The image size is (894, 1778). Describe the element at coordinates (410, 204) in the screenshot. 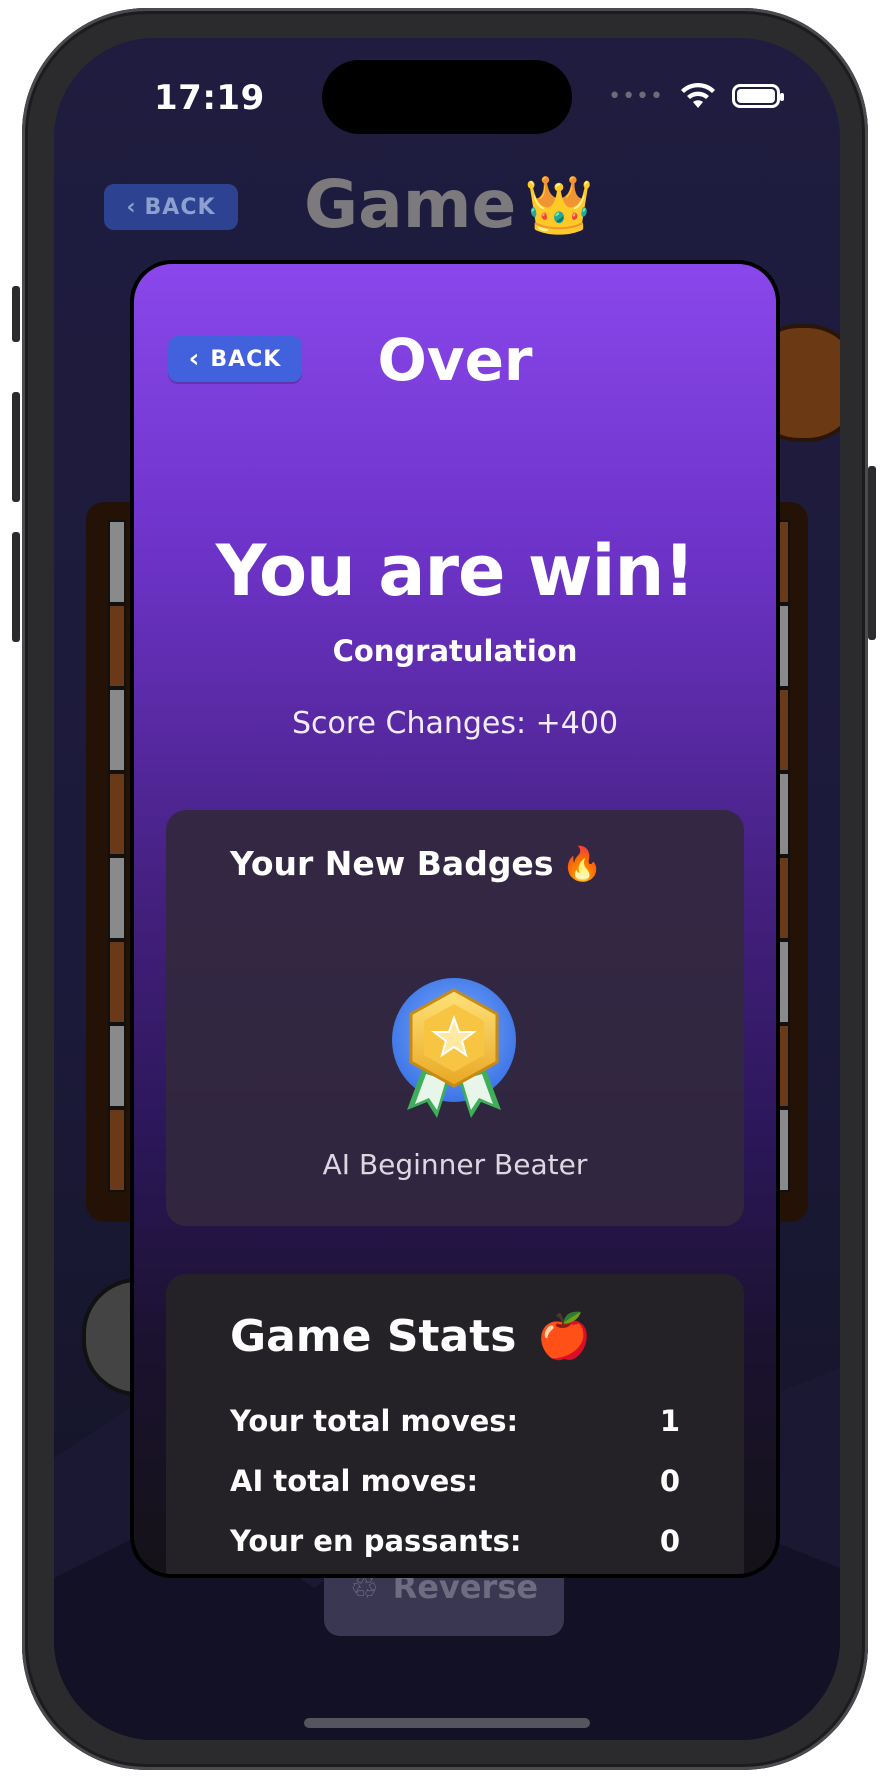

I see `background-title: Game` at that location.